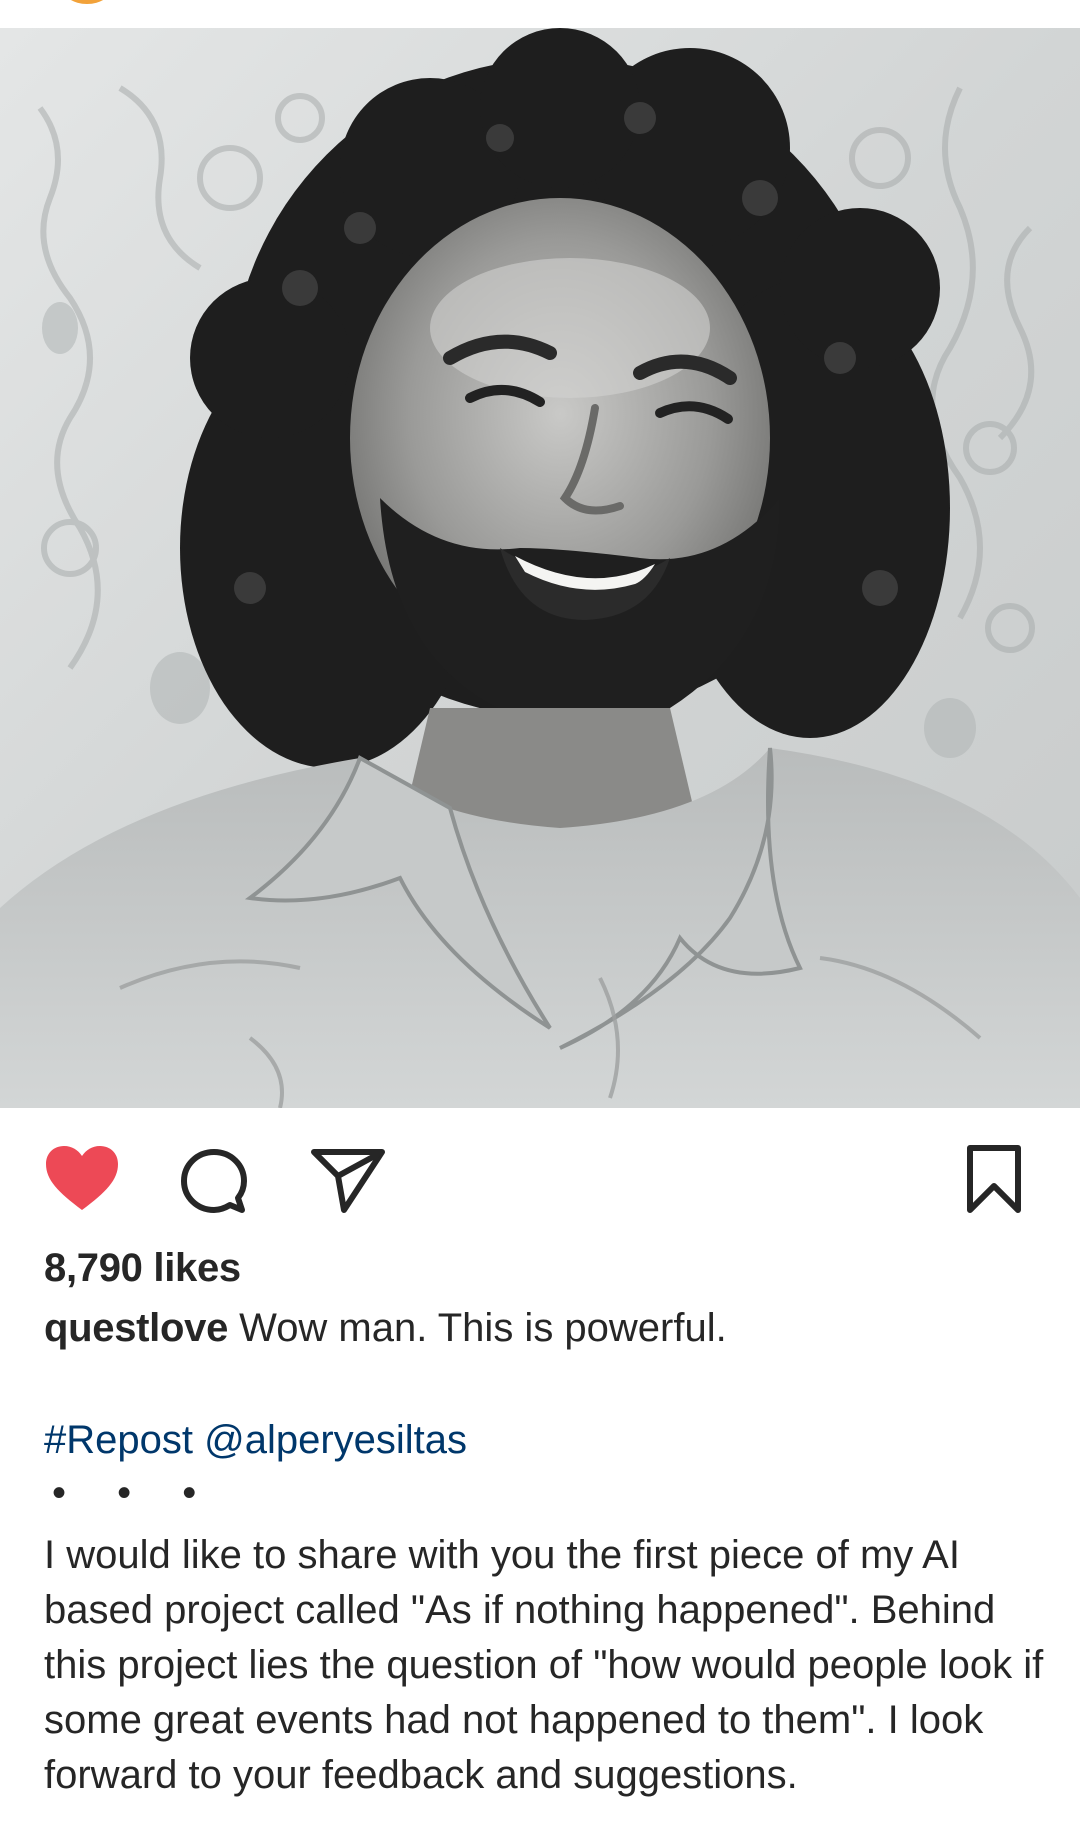  Describe the element at coordinates (540, 1178) in the screenshot. I see `post-action-bar` at that location.